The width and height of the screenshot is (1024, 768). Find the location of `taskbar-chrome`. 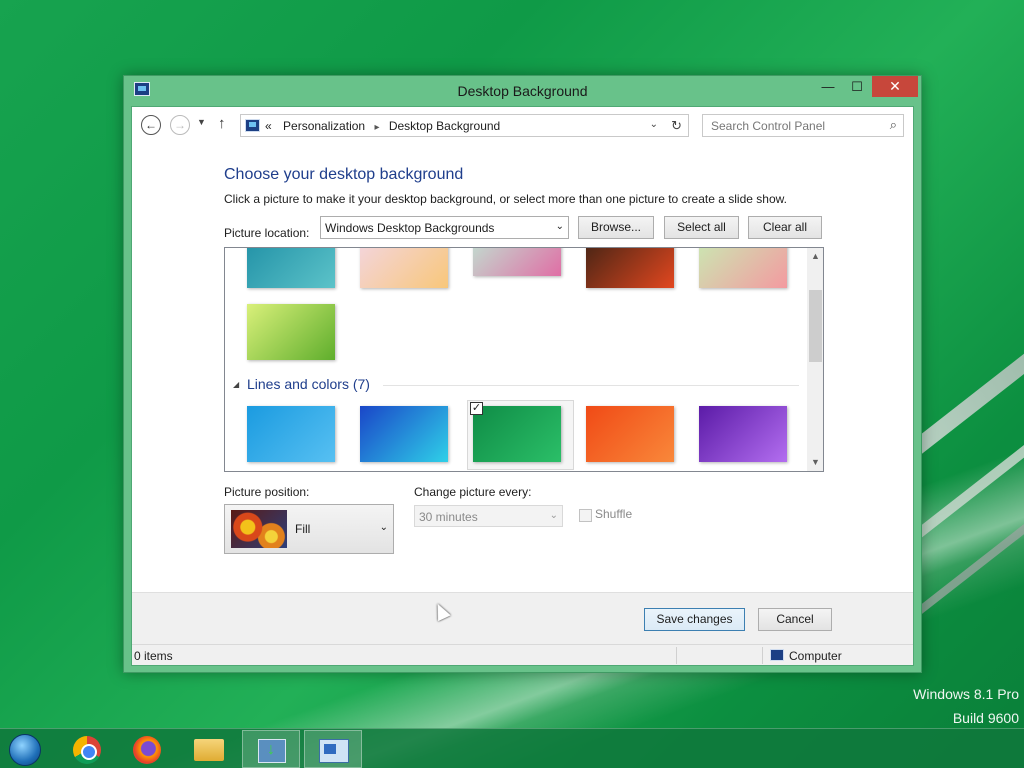

taskbar-chrome is located at coordinates (87, 749).